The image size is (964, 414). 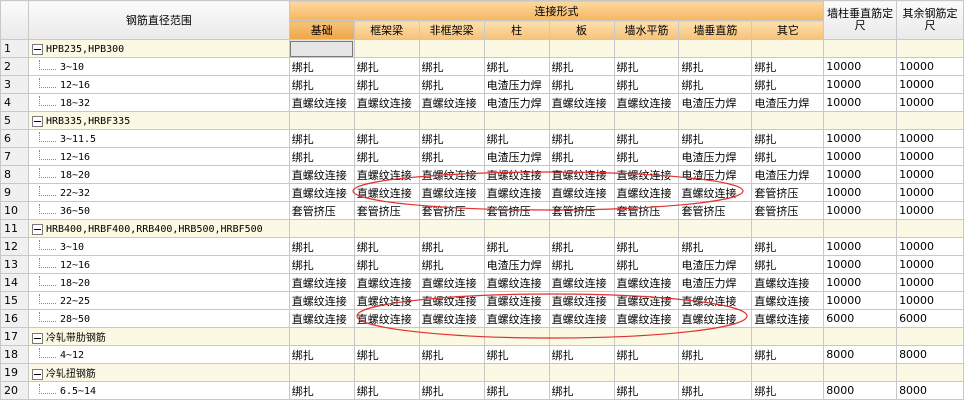 What do you see at coordinates (860, 48) in the screenshot?
I see `wall-column-length-cell` at bounding box center [860, 48].